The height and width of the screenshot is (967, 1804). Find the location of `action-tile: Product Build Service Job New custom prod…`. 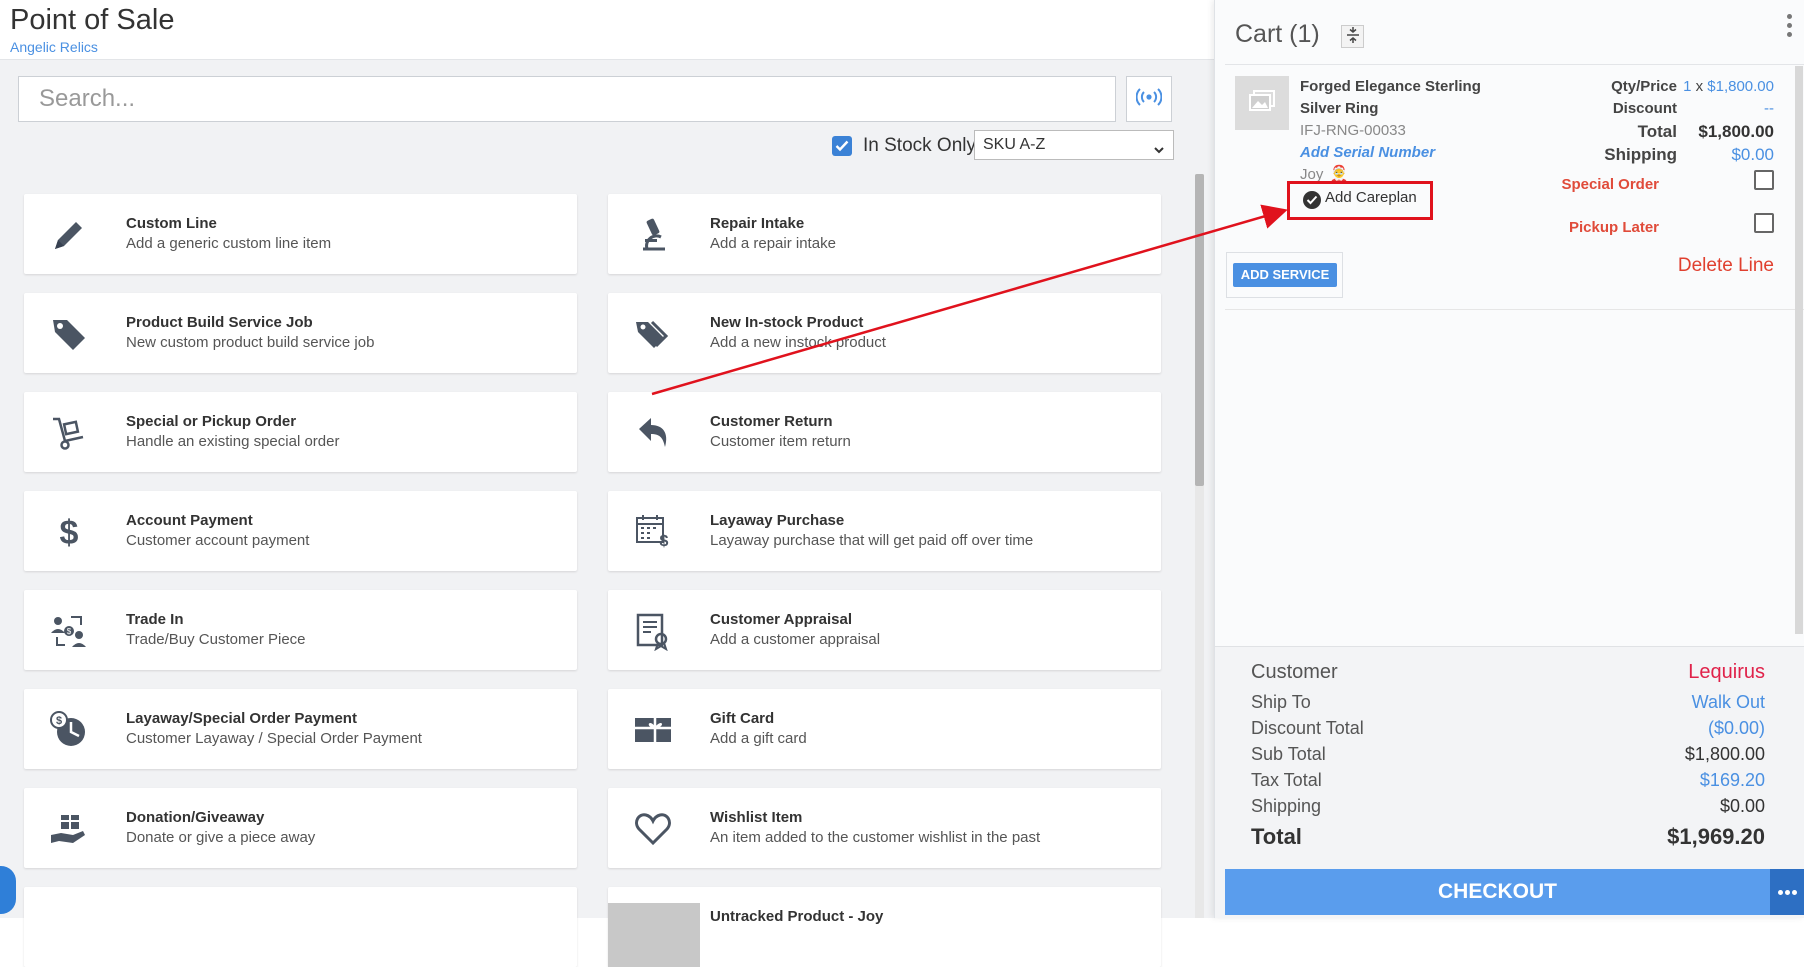

action-tile: Product Build Service Job New custom prod… is located at coordinates (300, 333).